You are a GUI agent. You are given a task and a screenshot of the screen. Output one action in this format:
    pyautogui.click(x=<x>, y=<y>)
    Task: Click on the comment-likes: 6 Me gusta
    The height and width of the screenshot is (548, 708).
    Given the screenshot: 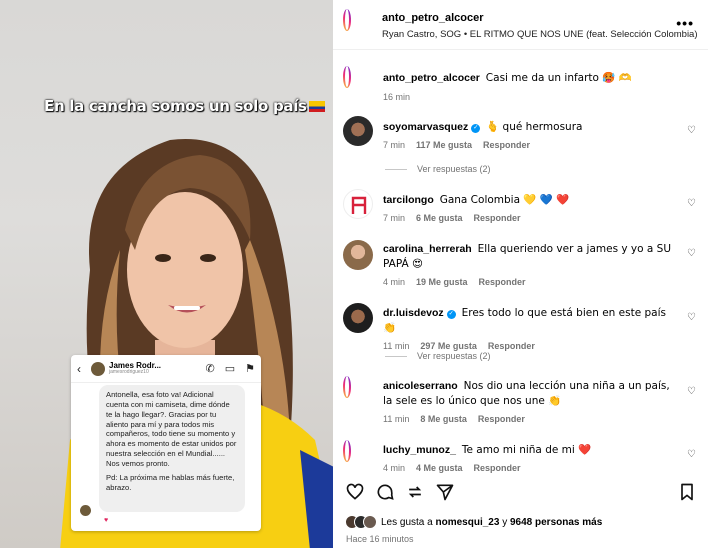 What is the action you would take?
    pyautogui.click(x=439, y=218)
    